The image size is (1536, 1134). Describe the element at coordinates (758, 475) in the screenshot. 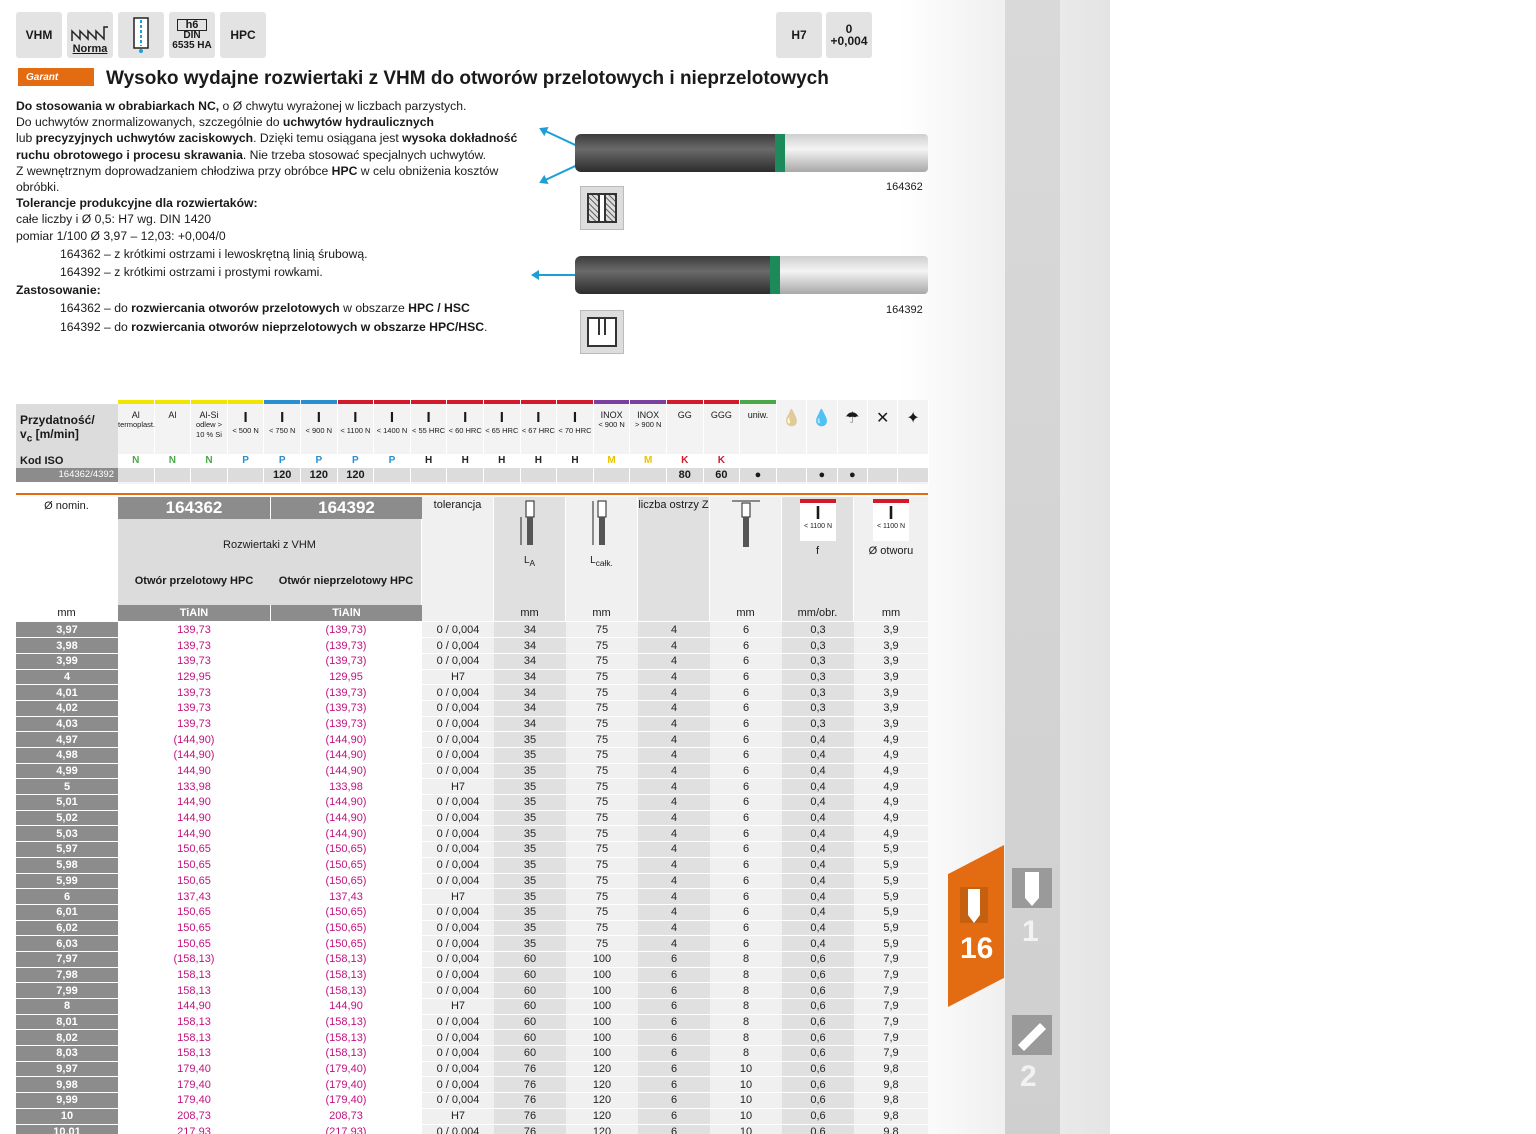

I see `cutting-speed: ●` at that location.